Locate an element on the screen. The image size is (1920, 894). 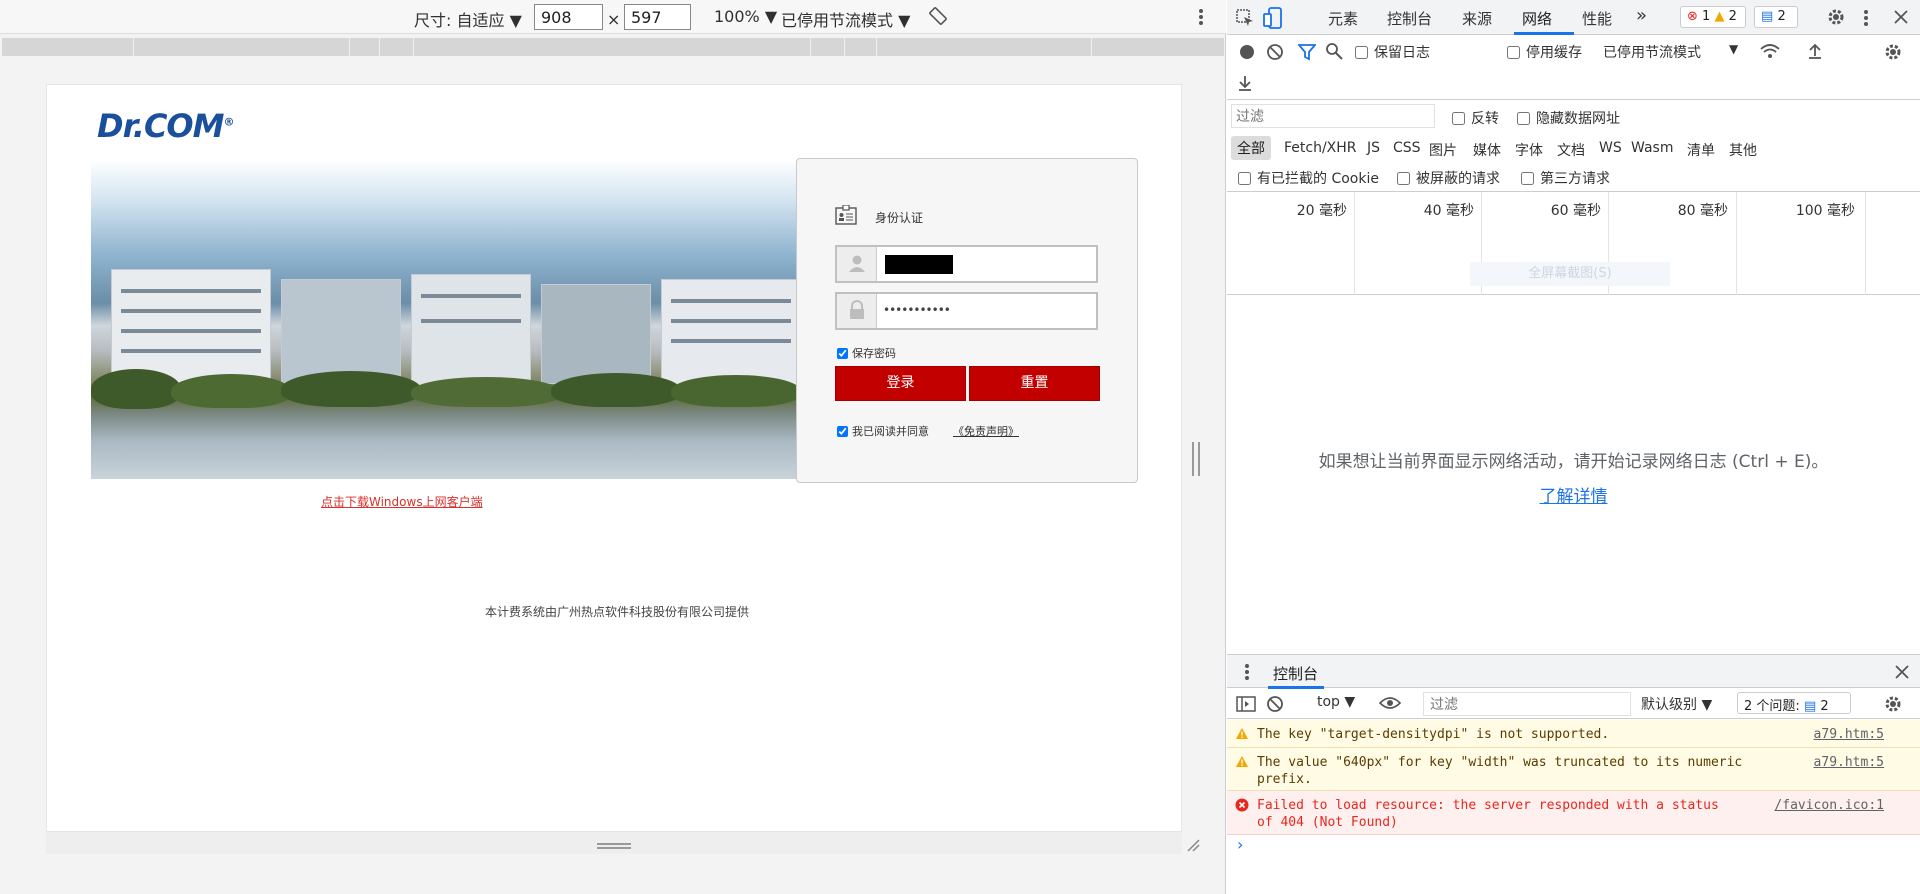
blocked-requests-checkbox: 被屏蔽的请求 is located at coordinates (1448, 178).